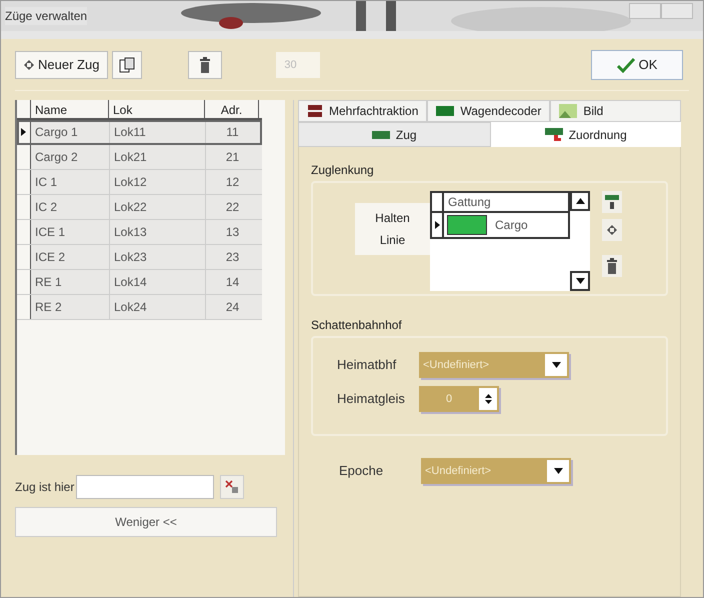 This screenshot has height=598, width=704. Describe the element at coordinates (157, 232) in the screenshot. I see `table-cell: Lok13` at that location.